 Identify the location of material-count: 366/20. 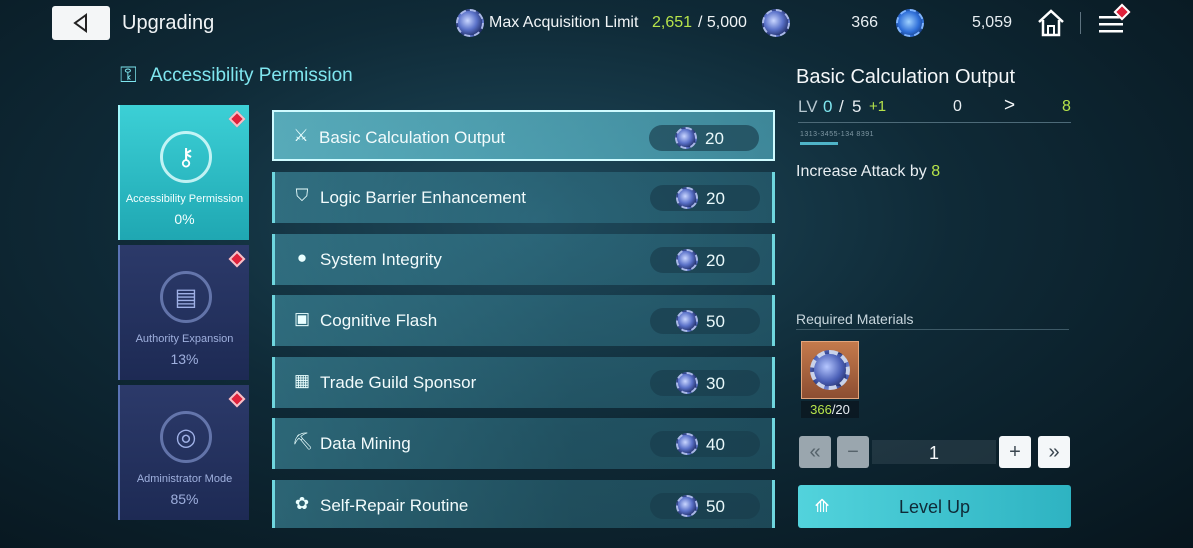
(830, 409).